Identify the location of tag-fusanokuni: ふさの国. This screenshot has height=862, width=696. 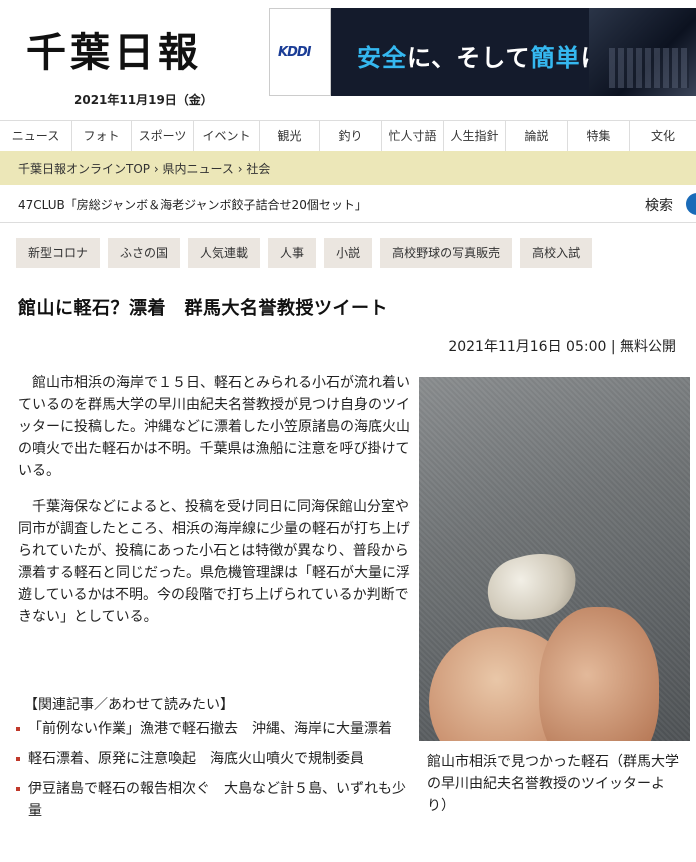
(144, 253).